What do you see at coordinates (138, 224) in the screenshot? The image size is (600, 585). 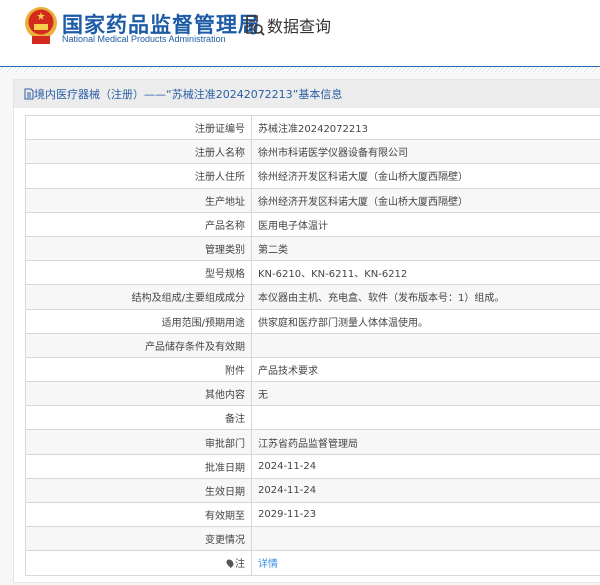 I see `field-label: 产品名称` at bounding box center [138, 224].